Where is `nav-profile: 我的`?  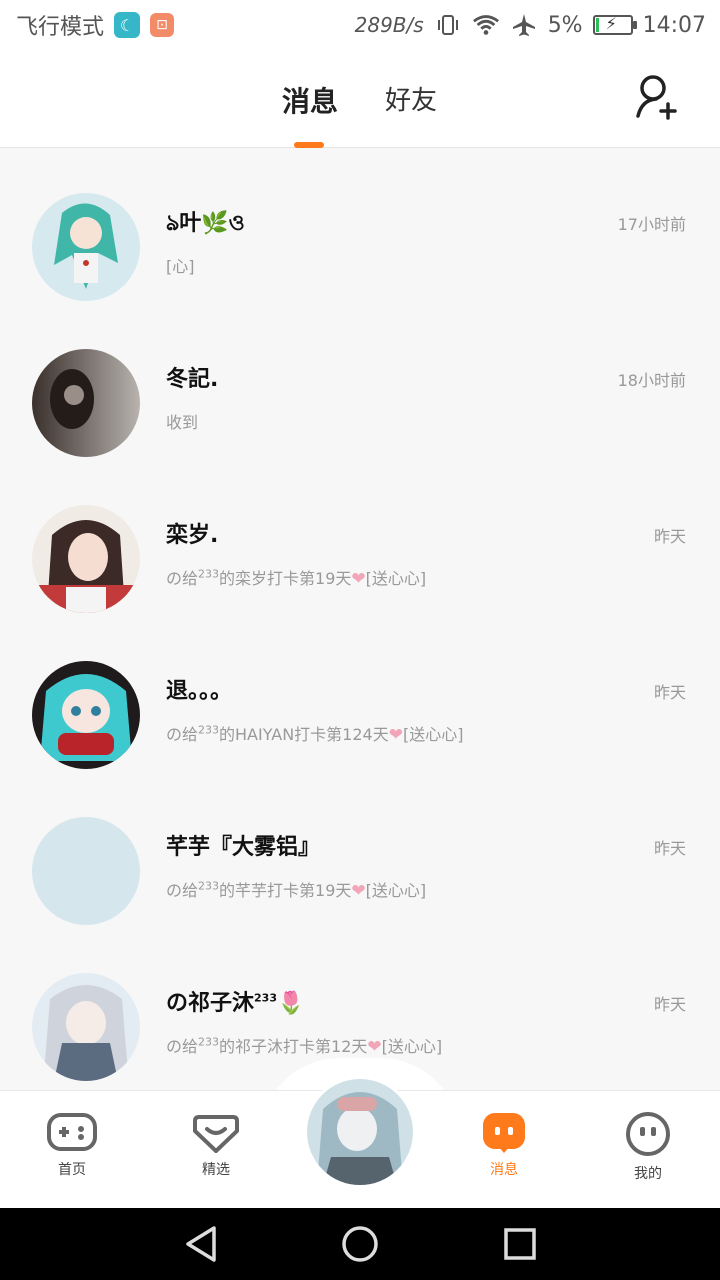
nav-profile: 我的 is located at coordinates (648, 1147).